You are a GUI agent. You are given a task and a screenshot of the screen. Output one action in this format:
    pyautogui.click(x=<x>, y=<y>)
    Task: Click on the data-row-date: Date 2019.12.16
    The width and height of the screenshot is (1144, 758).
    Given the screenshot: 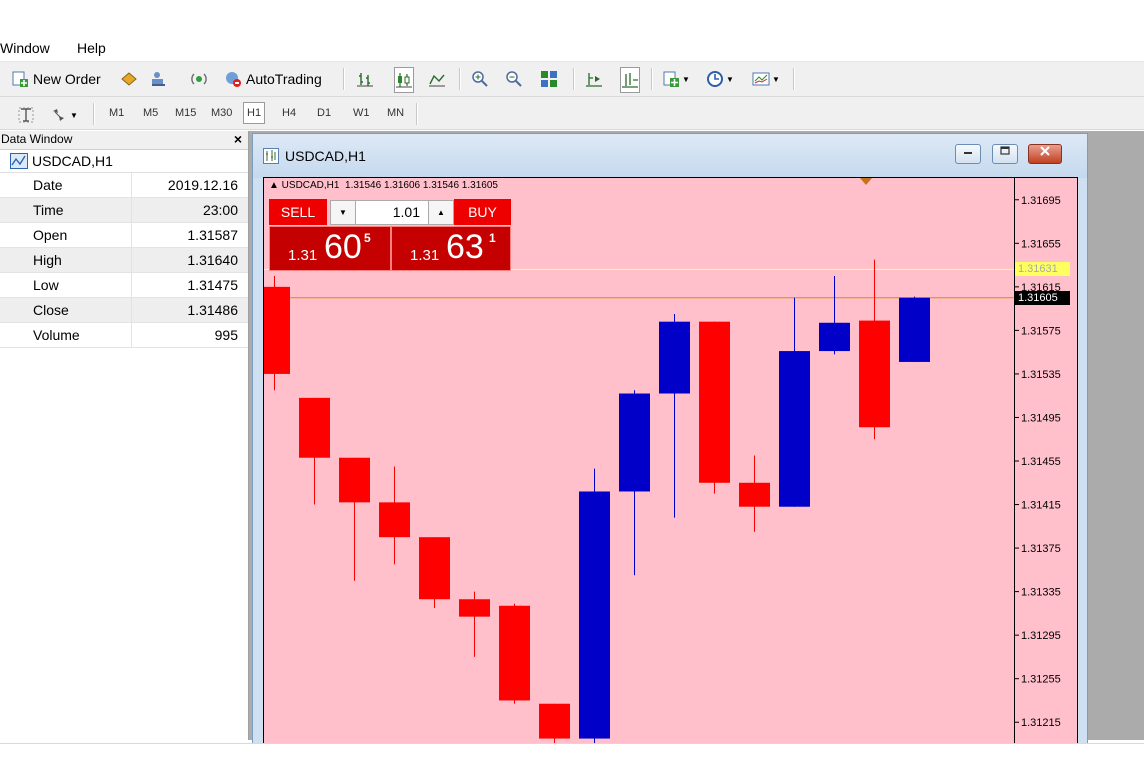 What is the action you would take?
    pyautogui.click(x=124, y=185)
    